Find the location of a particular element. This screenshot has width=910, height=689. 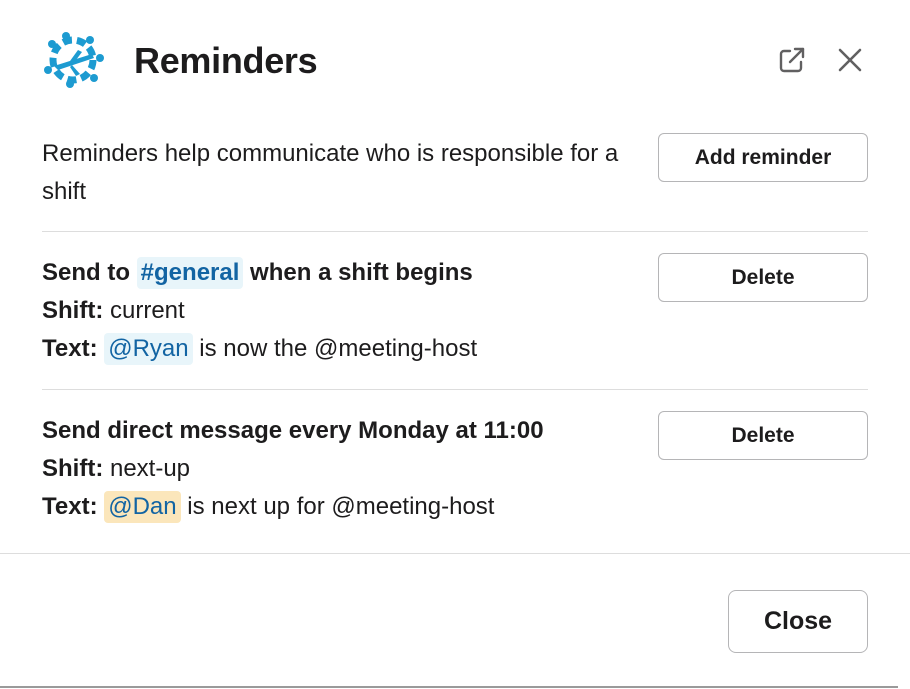

external-link-icon is located at coordinates (792, 60).